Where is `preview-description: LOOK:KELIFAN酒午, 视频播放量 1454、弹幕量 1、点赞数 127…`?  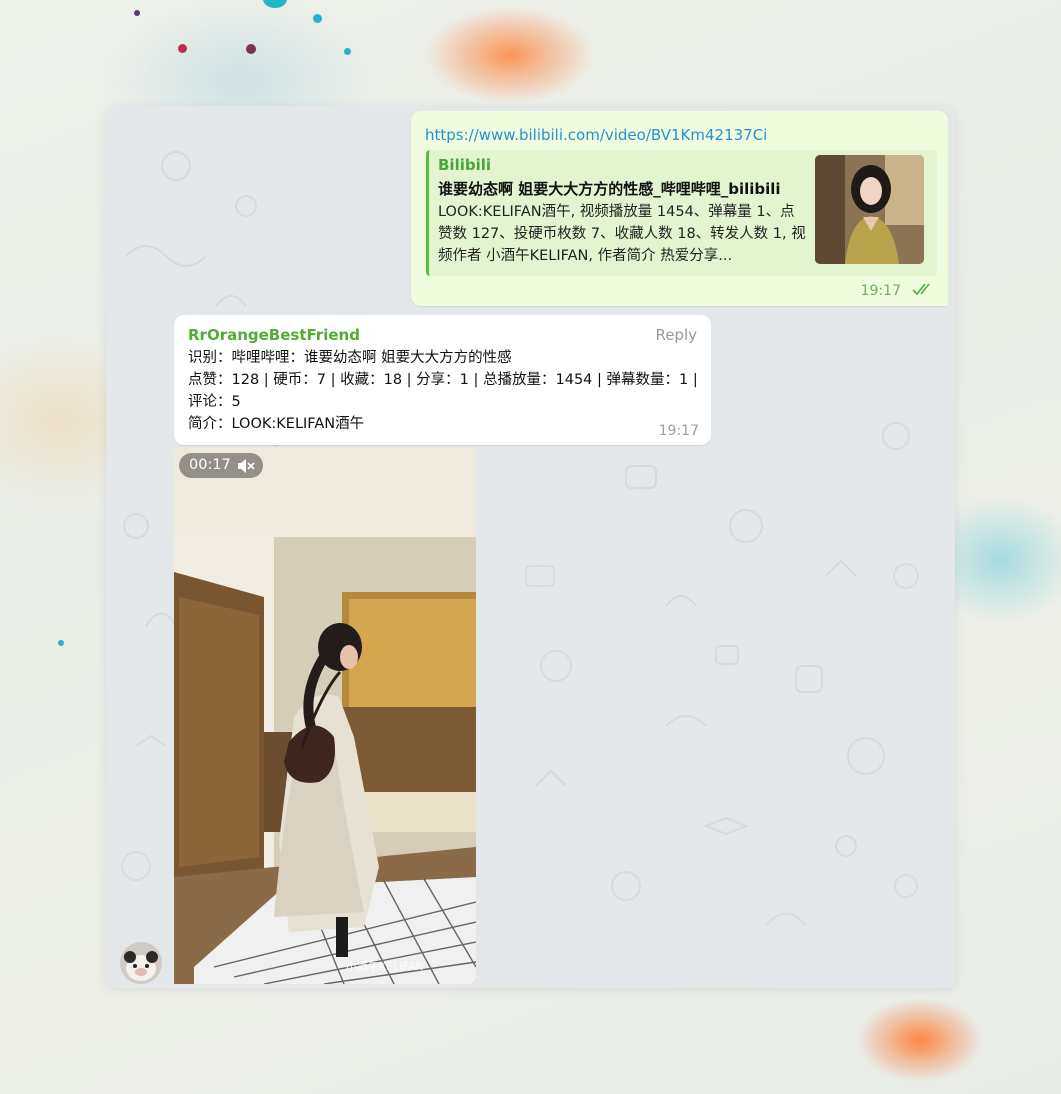
preview-description: LOOK:KELIFAN酒午, 视频播放量 1454、弹幕量 1、点赞数 127… is located at coordinates (622, 234).